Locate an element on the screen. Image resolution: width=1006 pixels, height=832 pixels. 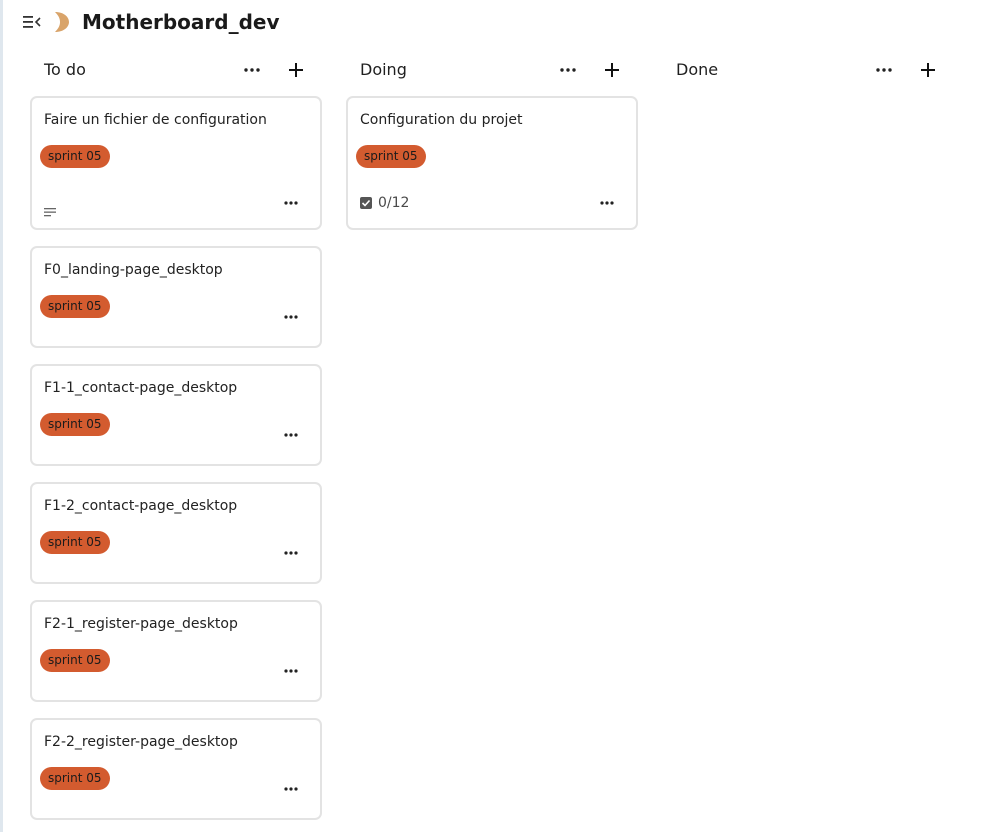
card: F2-1_register-page_desktop sprint 05 is located at coordinates (176, 651).